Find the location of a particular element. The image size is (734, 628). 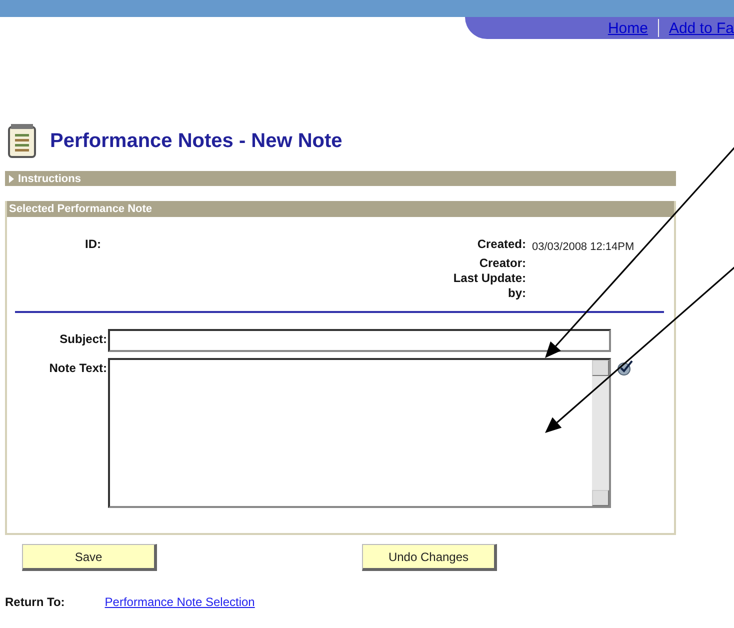

return-link: Performance Note Selection is located at coordinates (179, 602).